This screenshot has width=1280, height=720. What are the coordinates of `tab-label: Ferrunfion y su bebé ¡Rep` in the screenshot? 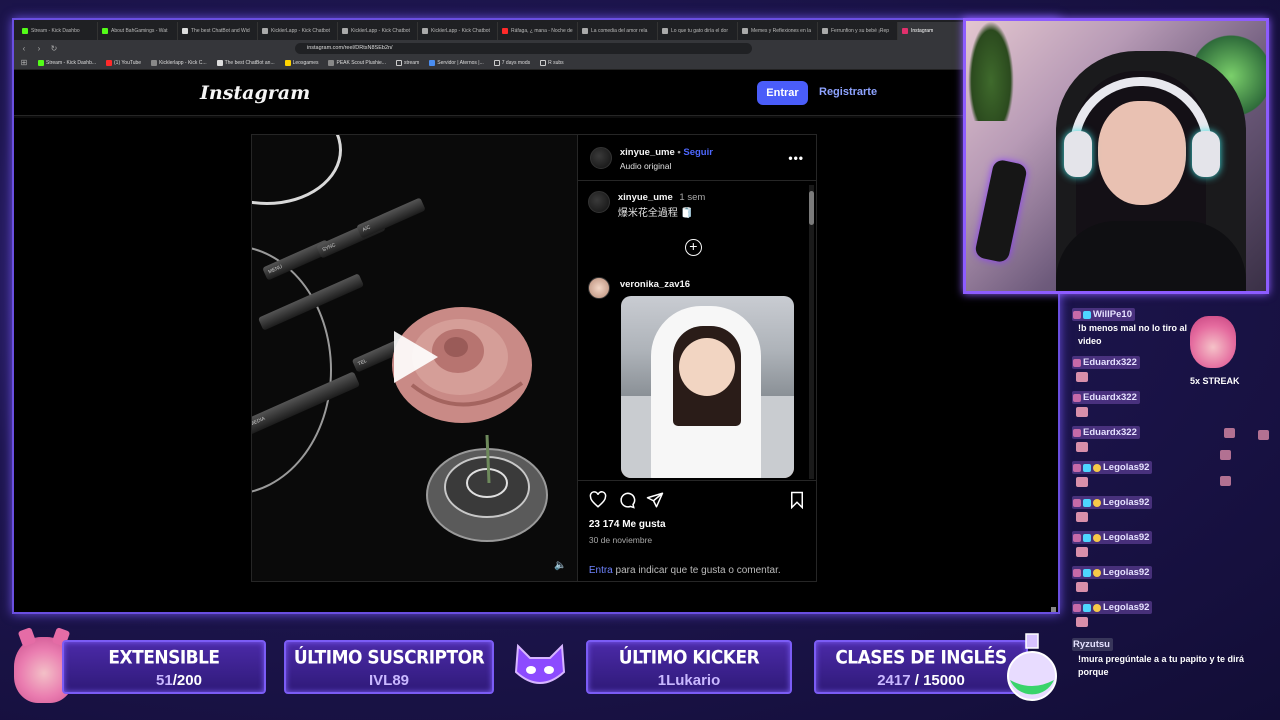 It's located at (860, 31).